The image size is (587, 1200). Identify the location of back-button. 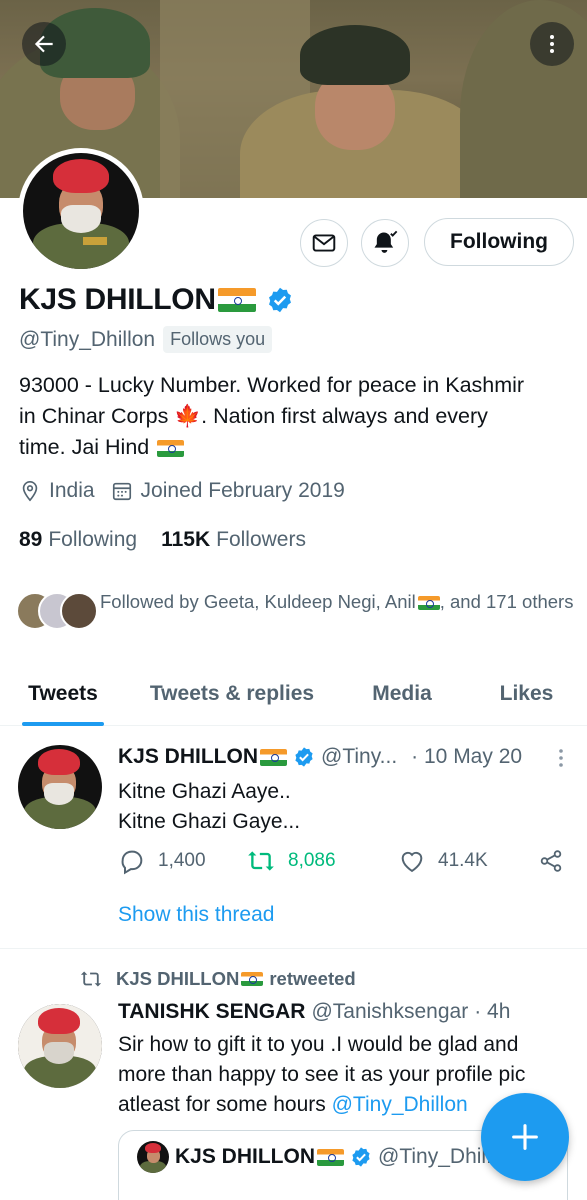
(44, 44).